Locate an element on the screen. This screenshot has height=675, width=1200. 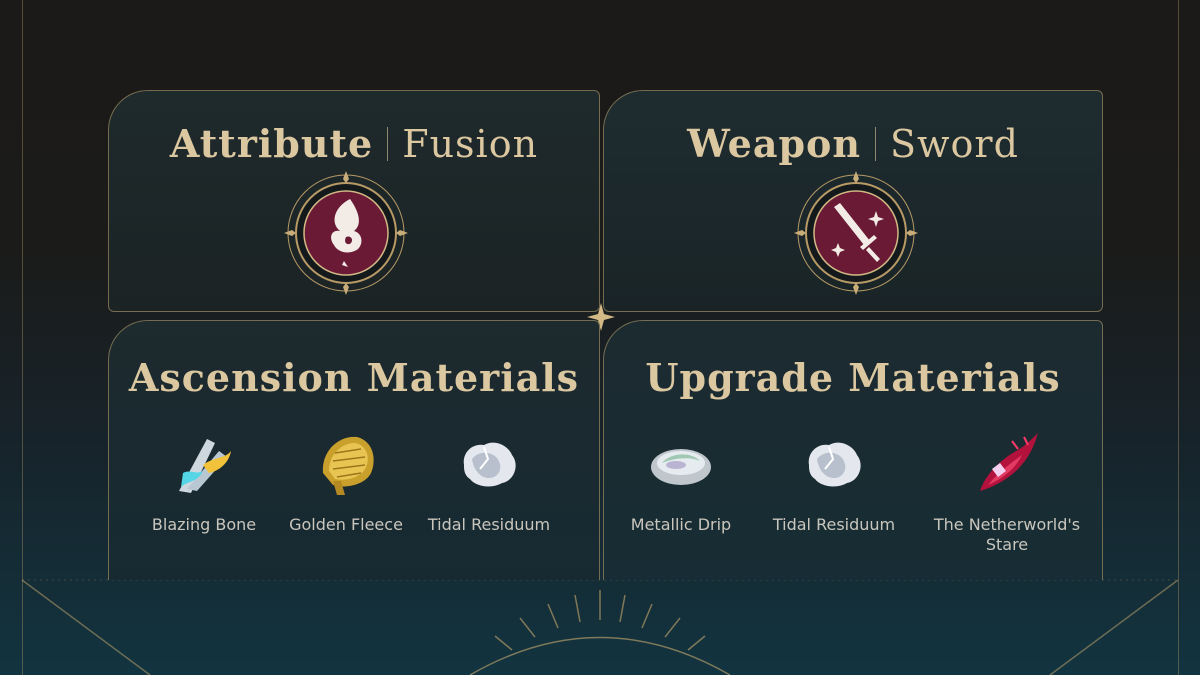
weapon-heading: Weapon Sword is located at coordinates (853, 143).